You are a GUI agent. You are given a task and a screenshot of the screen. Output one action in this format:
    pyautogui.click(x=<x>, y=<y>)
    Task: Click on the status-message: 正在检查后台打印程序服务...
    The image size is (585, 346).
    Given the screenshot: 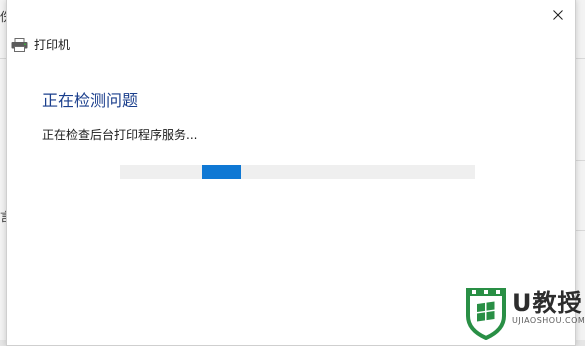 What is the action you would take?
    pyautogui.click(x=120, y=135)
    